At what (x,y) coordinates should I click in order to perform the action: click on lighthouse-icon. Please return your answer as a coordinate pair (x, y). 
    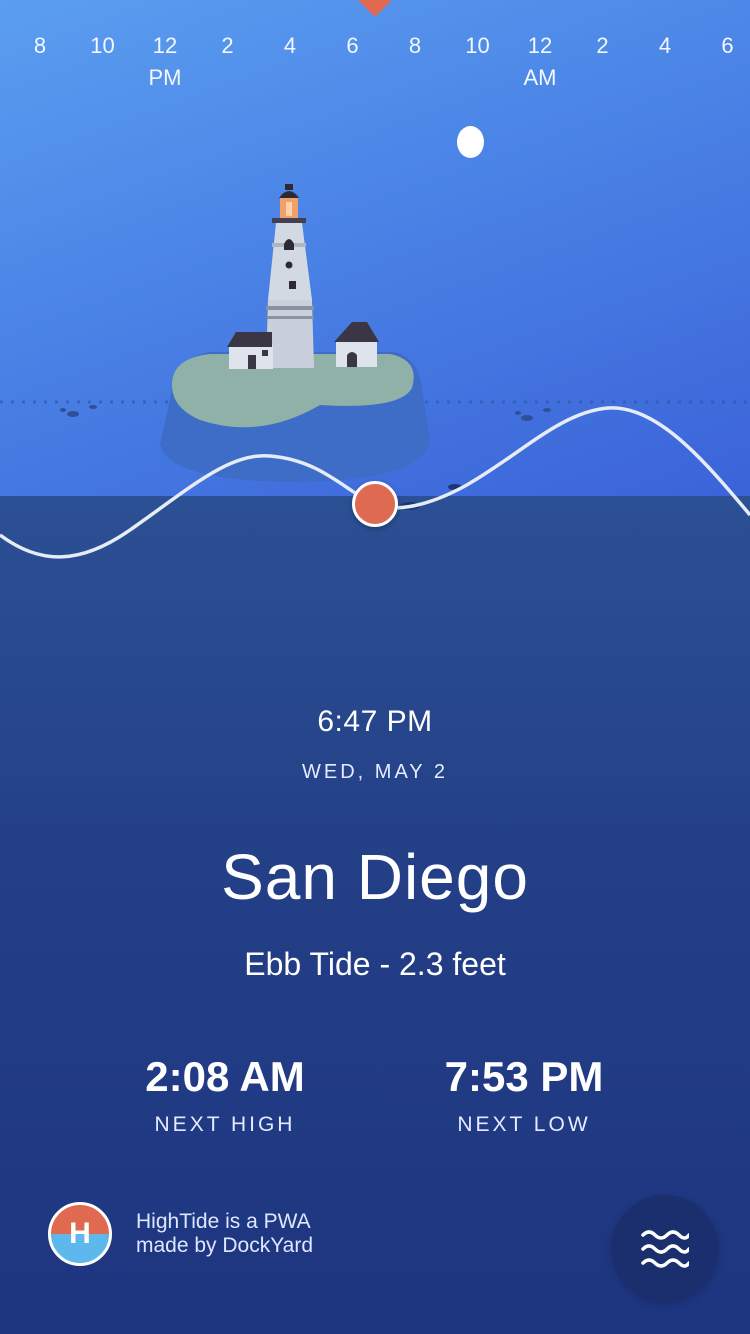
    Looking at the image, I should click on (290, 276).